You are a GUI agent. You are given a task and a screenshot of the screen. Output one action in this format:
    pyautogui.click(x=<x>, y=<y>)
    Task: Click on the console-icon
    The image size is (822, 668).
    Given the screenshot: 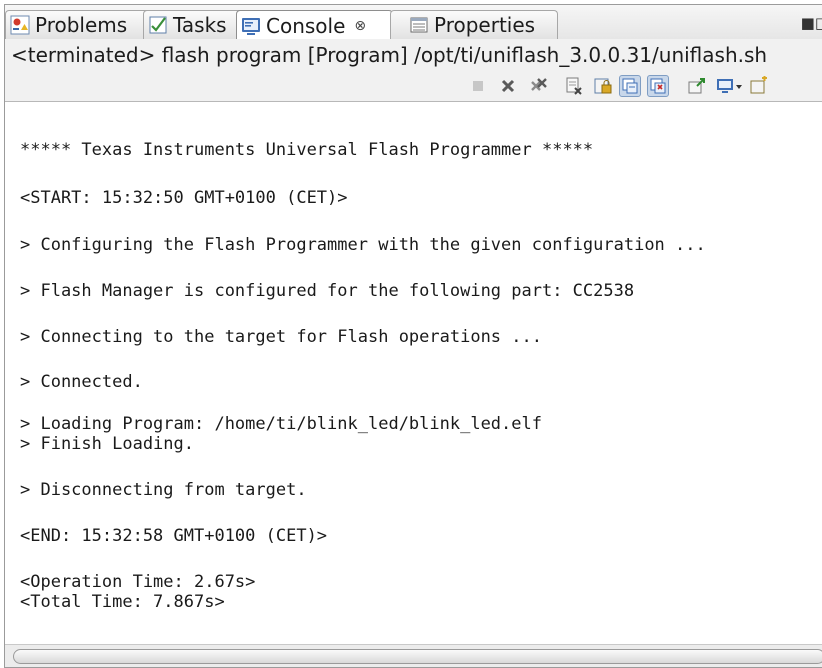 What is the action you would take?
    pyautogui.click(x=251, y=26)
    